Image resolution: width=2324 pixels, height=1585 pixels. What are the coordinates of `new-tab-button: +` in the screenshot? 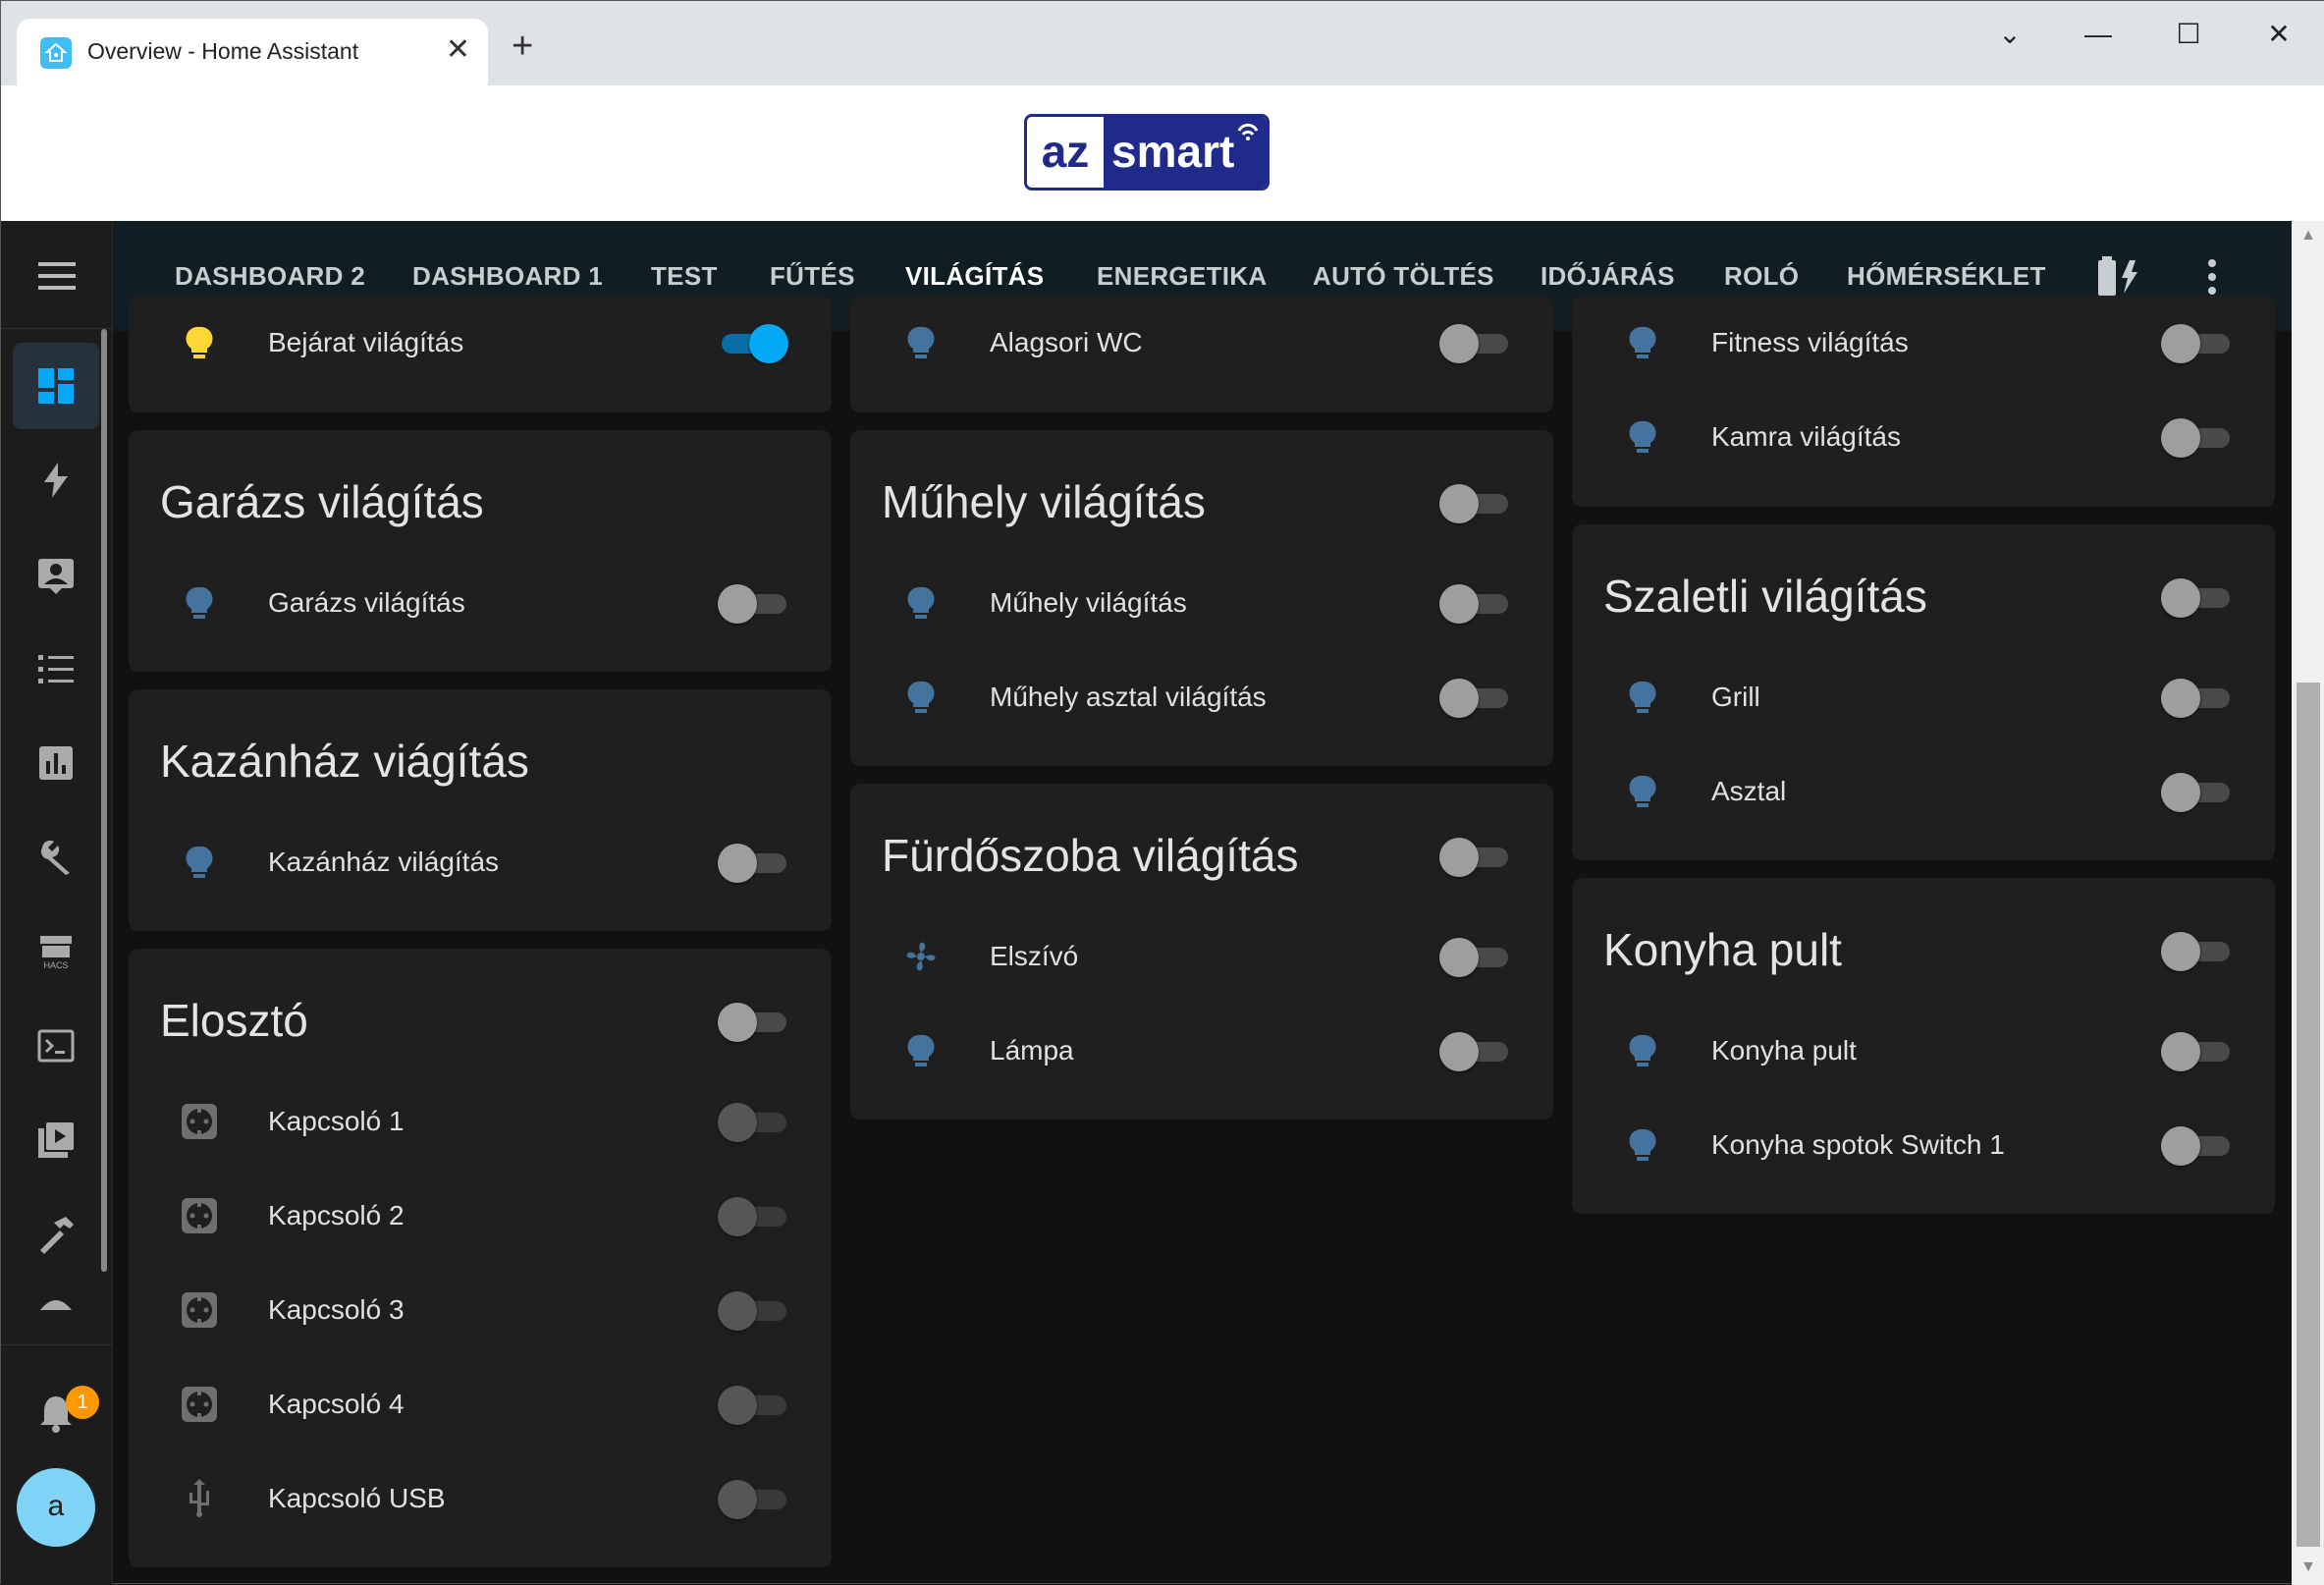 It's located at (522, 46).